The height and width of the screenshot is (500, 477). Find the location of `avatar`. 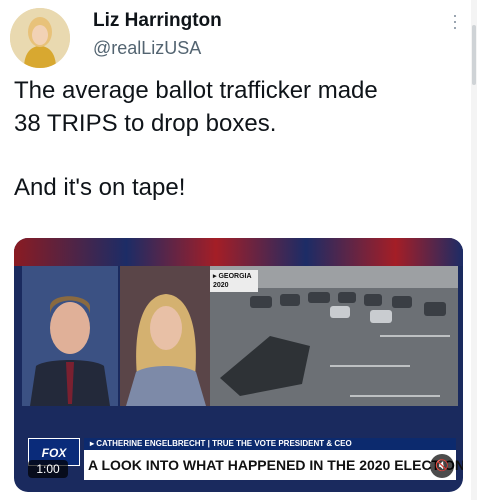

avatar is located at coordinates (40, 38).